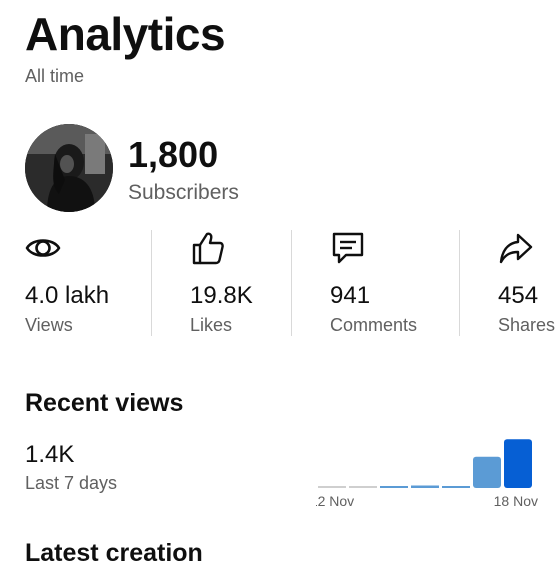 The width and height of the screenshot is (560, 568). I want to click on stat-label: Views, so click(49, 325).